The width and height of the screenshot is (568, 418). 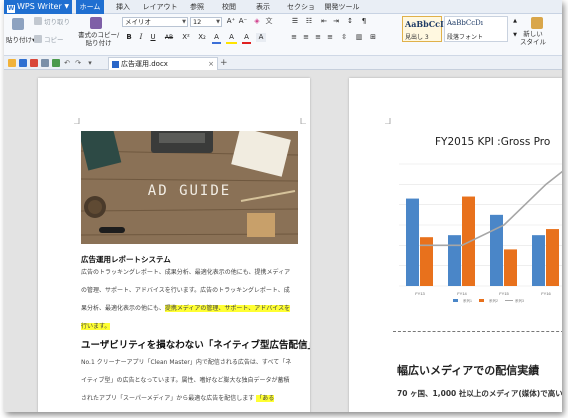 What do you see at coordinates (231, 38) in the screenshot?
I see `highlight-button: A` at bounding box center [231, 38].